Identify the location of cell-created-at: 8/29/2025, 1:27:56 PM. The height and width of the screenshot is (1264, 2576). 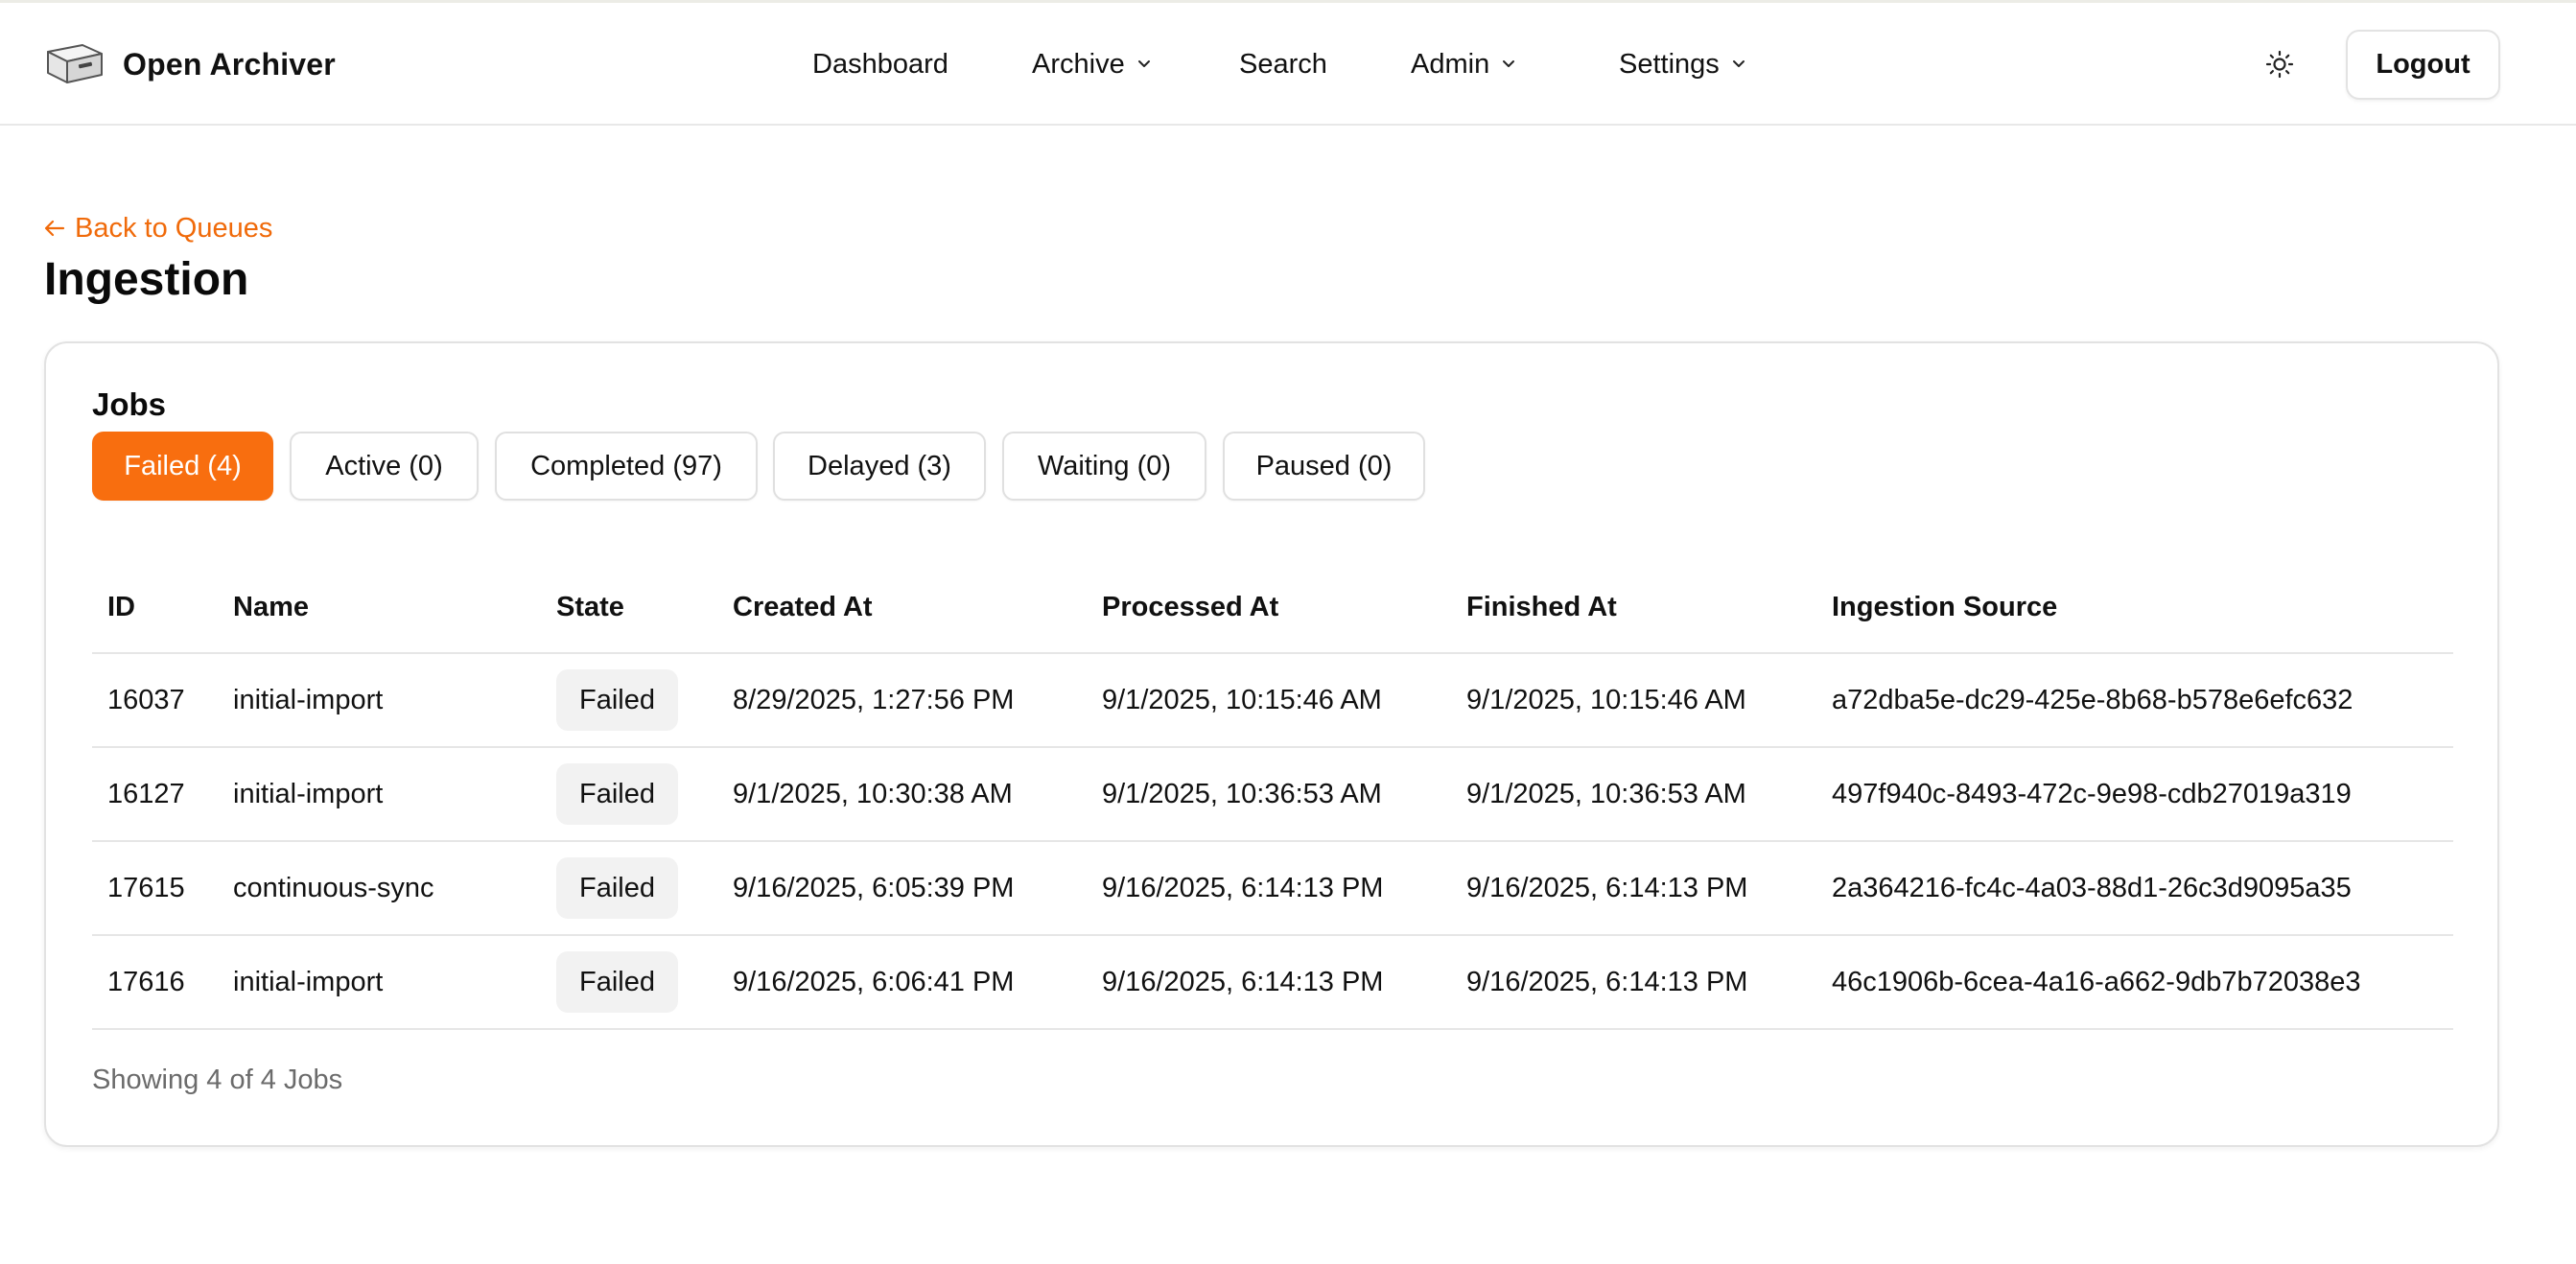
(874, 699).